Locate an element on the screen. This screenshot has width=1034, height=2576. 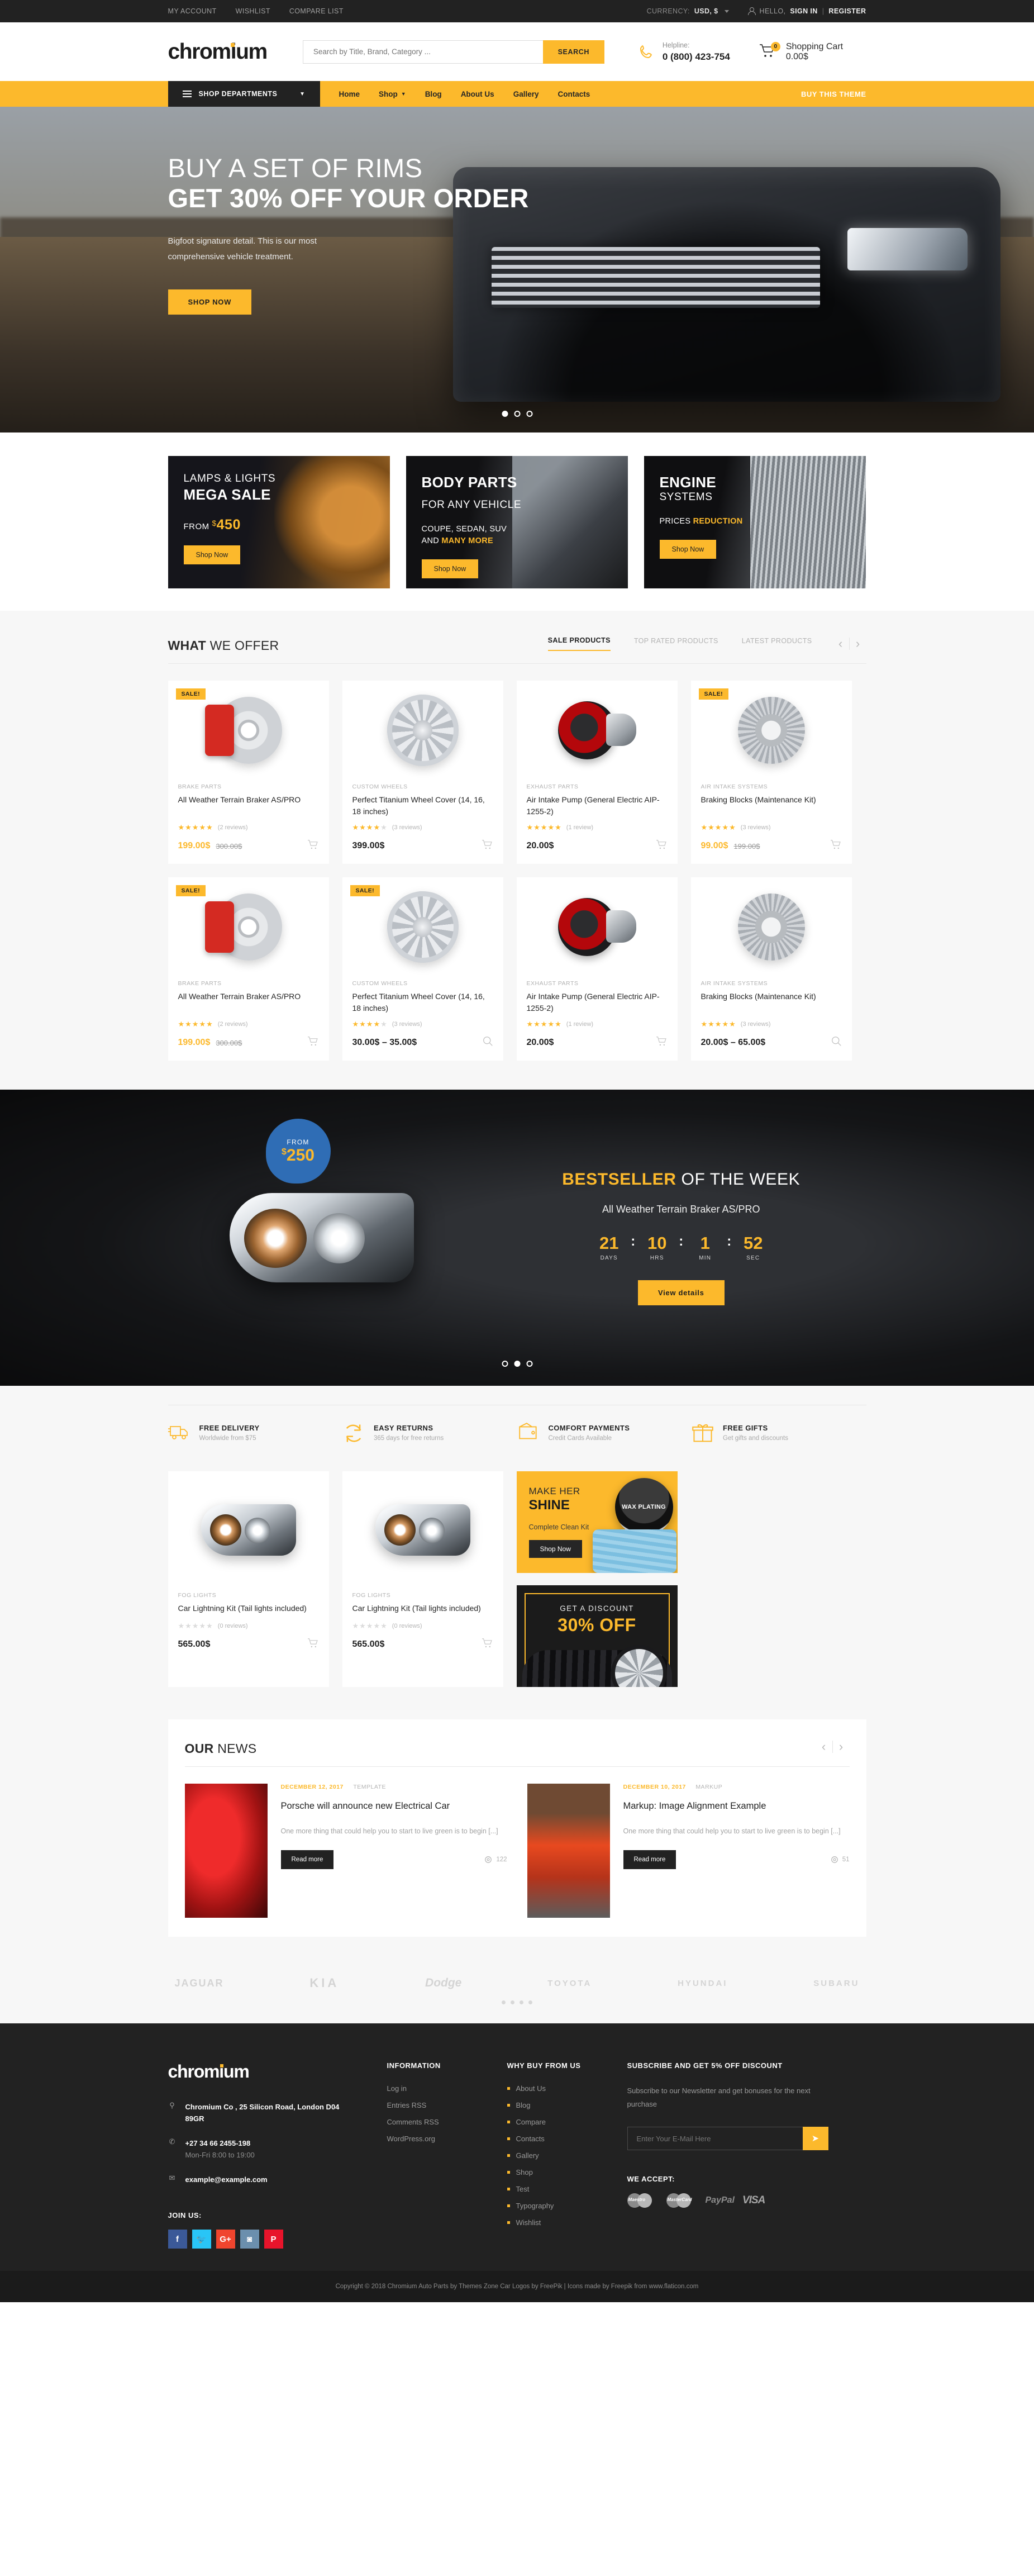
shop-departments-button: SHOP DEPARTMENTS ▼ is located at coordinates (244, 94).